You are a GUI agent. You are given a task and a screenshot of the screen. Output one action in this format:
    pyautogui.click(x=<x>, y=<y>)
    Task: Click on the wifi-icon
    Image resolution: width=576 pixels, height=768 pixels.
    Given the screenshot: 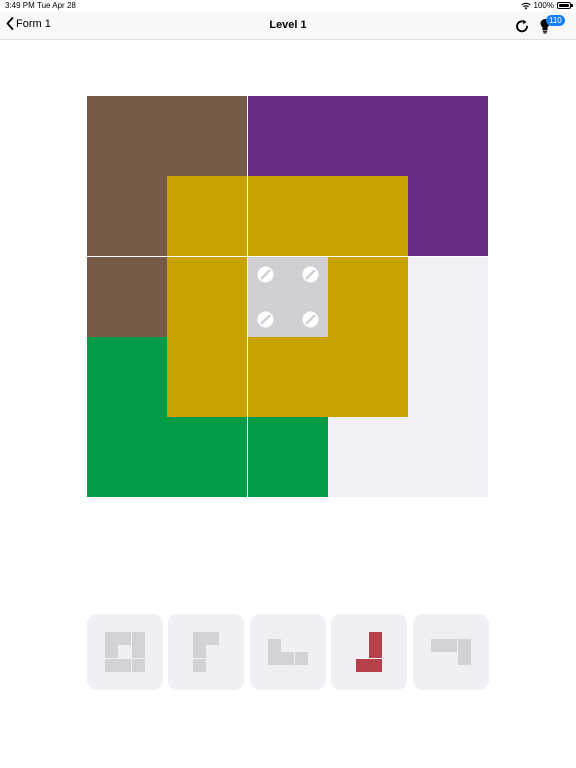 What is the action you would take?
    pyautogui.click(x=525, y=5)
    